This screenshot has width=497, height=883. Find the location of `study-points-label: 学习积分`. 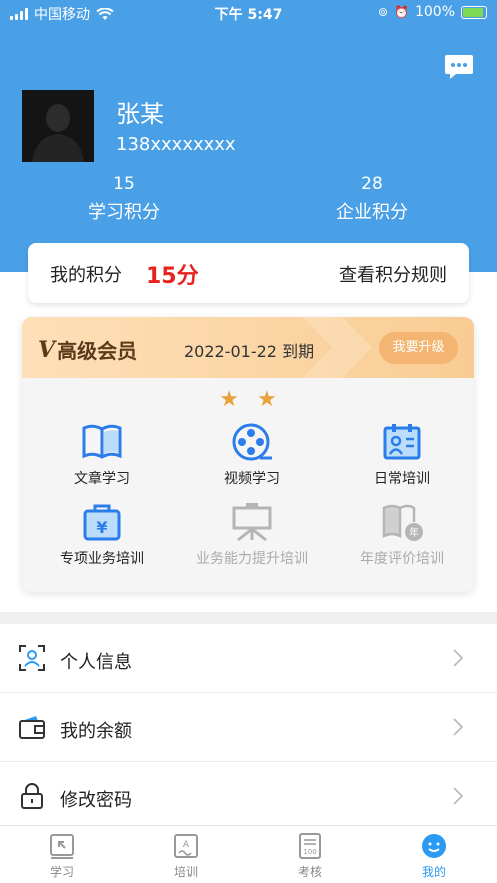

study-points-label: 学习积分 is located at coordinates (124, 212).